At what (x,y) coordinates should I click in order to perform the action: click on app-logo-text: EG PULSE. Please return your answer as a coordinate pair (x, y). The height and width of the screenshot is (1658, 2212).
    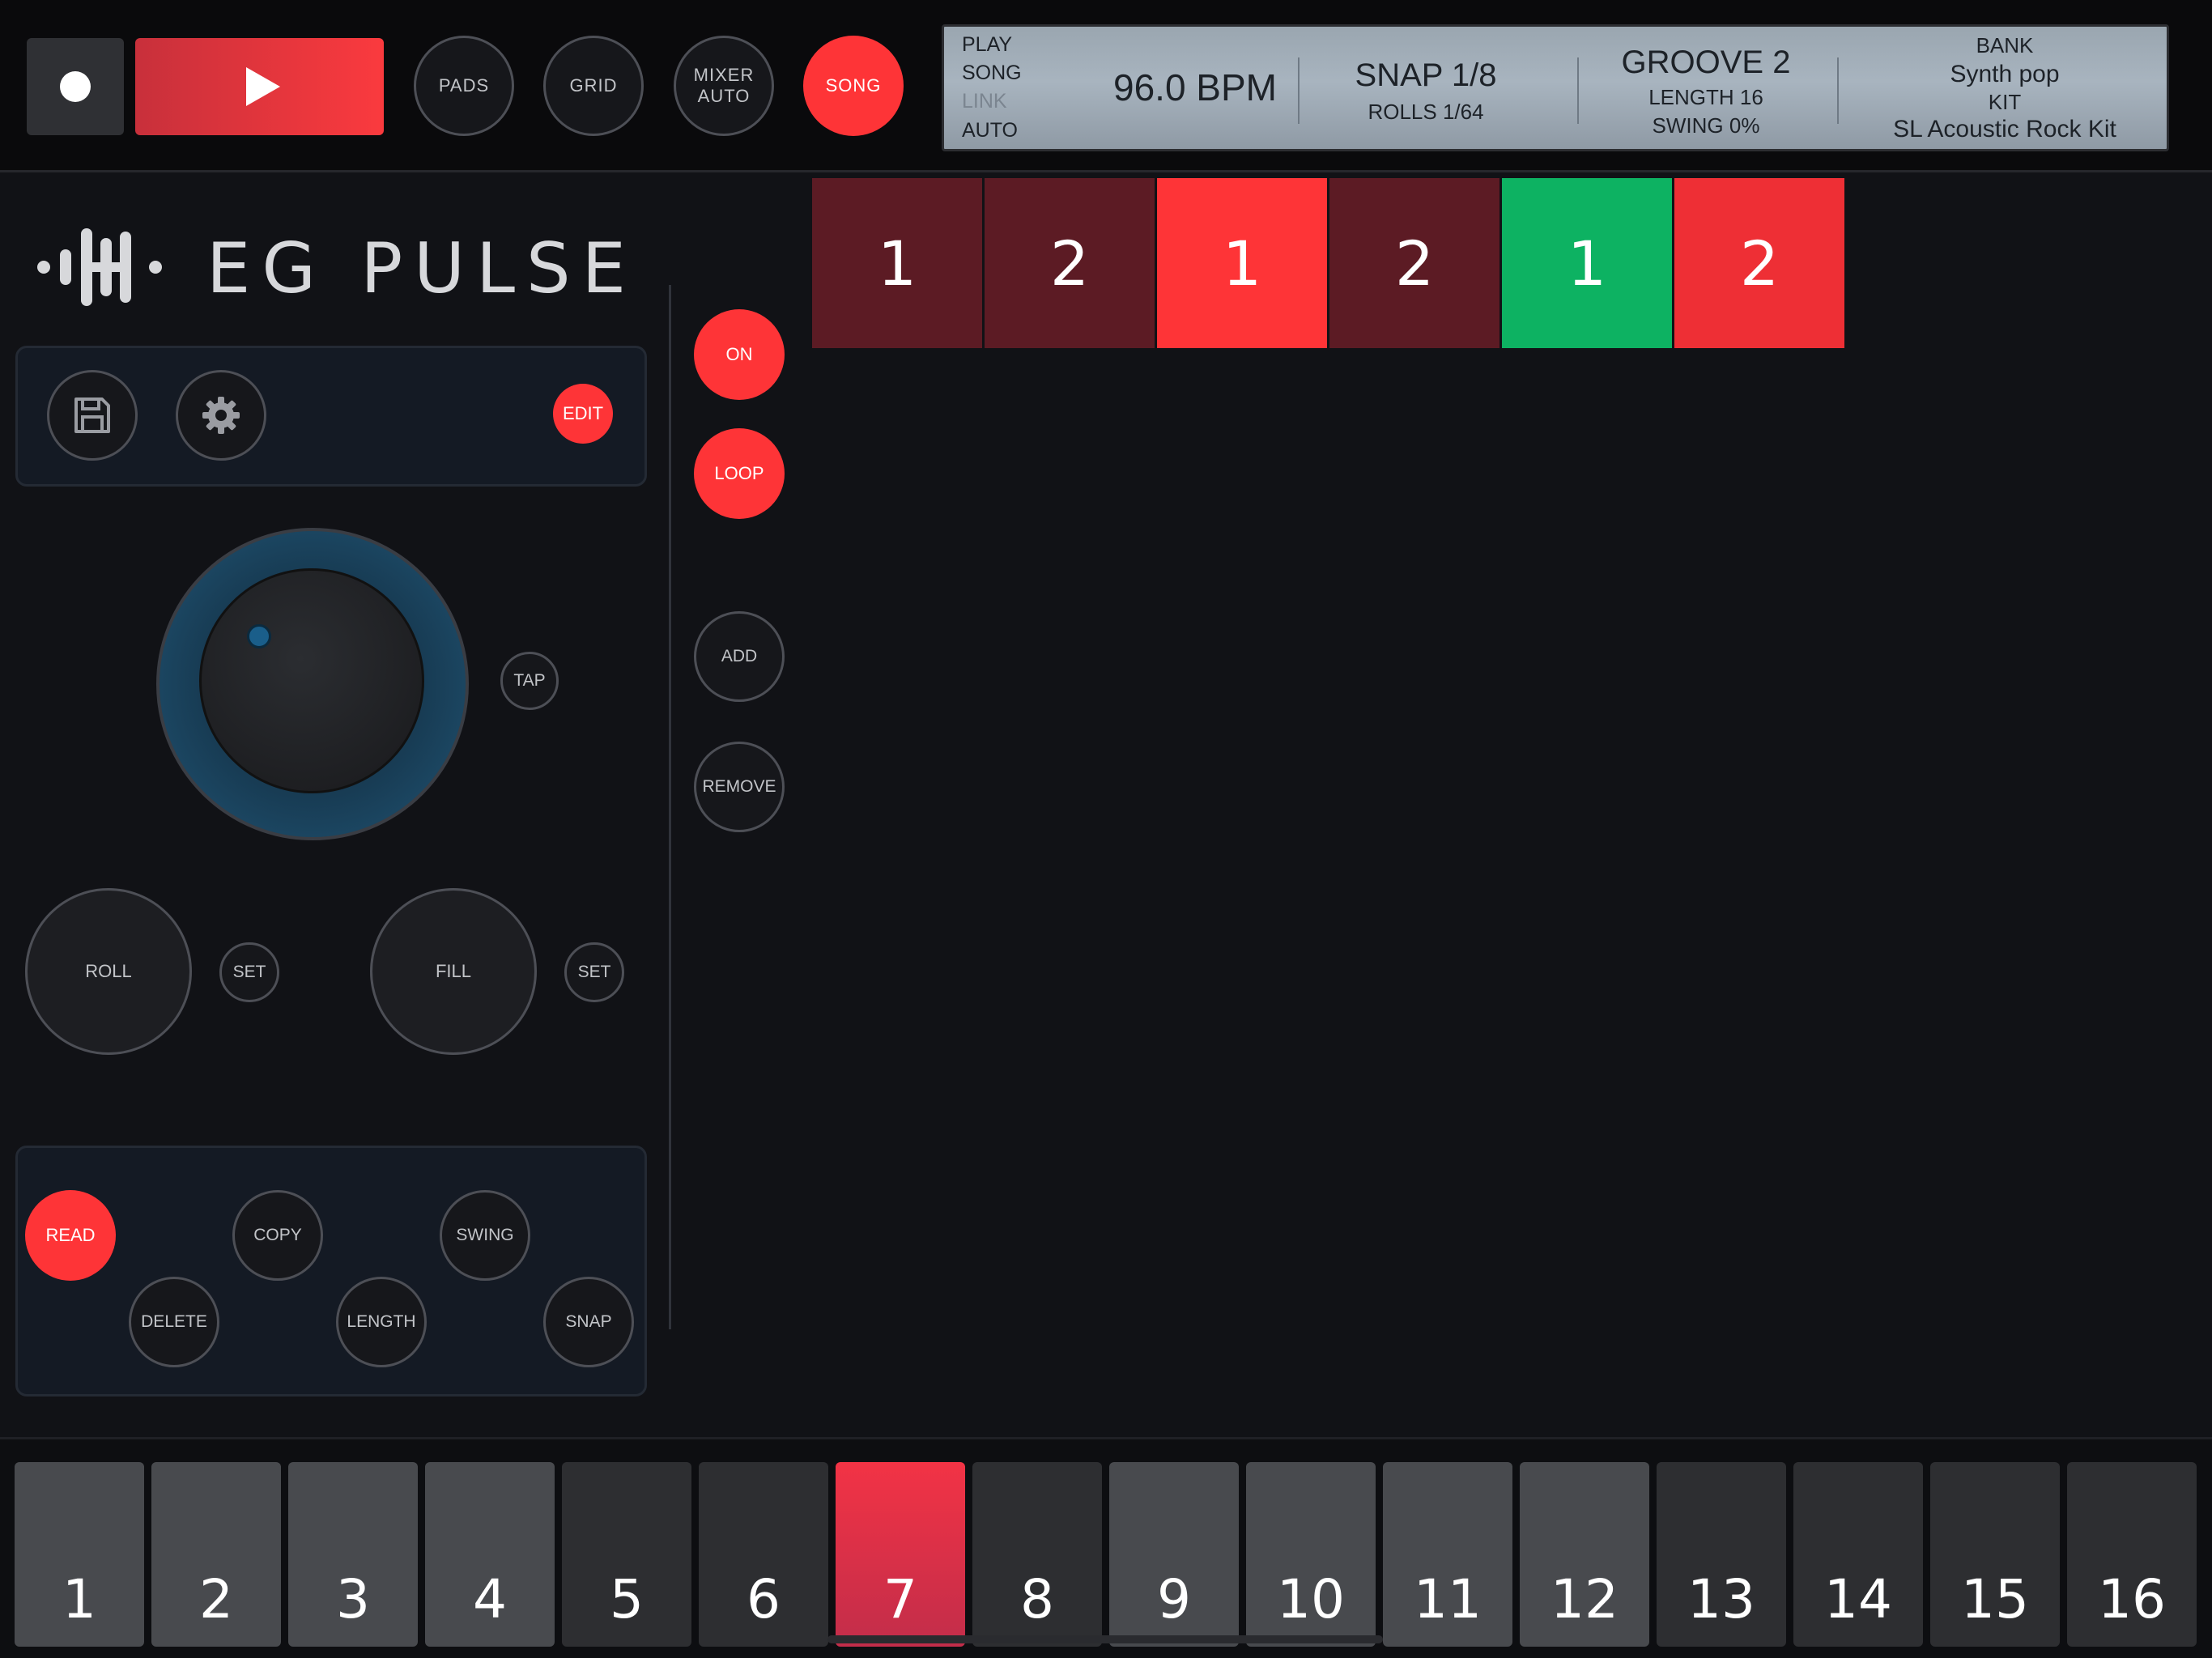
    Looking at the image, I should click on (422, 268).